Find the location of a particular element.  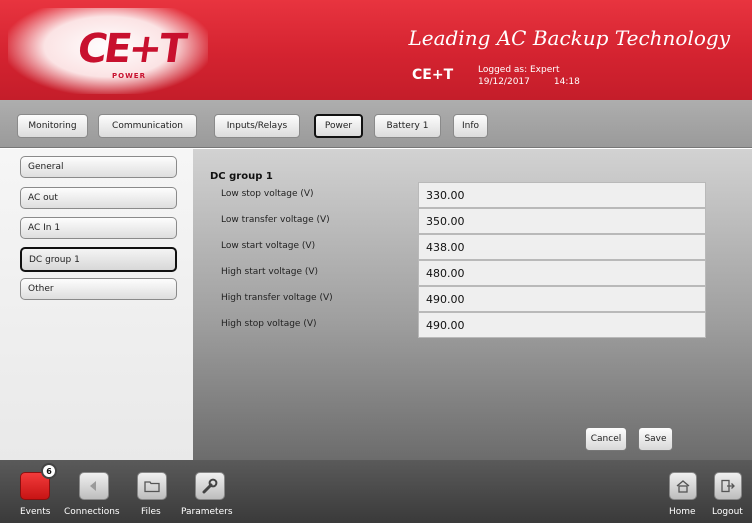

tab-communication: Communication is located at coordinates (147, 126).